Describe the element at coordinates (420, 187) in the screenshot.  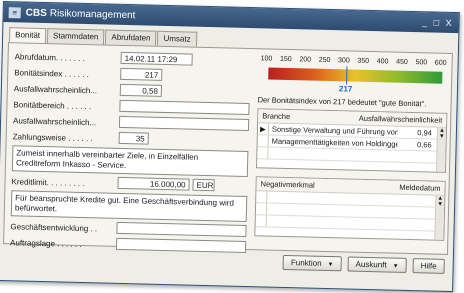
I see `meldedatum-col: Meldedatum` at that location.